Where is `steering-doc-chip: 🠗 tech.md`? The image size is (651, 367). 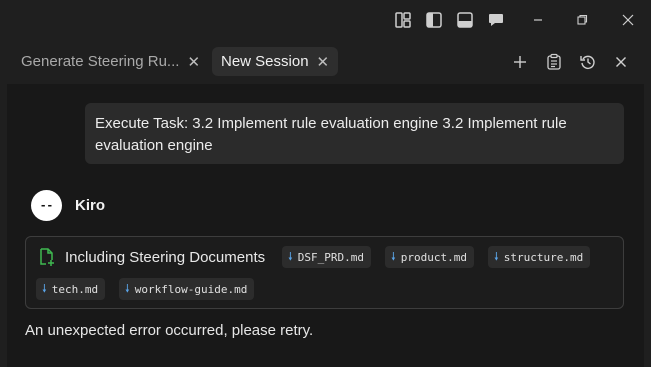 steering-doc-chip: 🠗 tech.md is located at coordinates (71, 289).